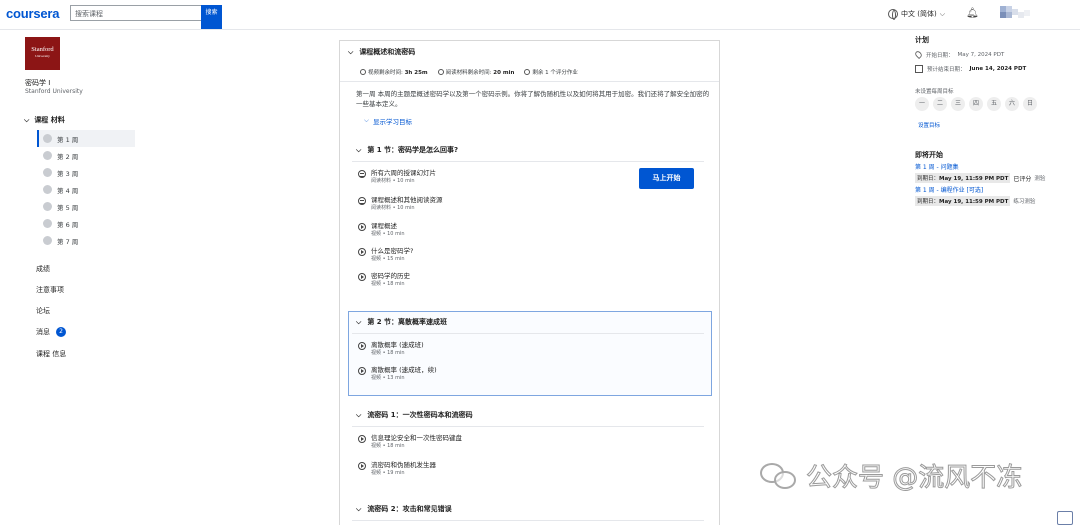  What do you see at coordinates (940, 104) in the screenshot?
I see `day-tue: 二` at bounding box center [940, 104].